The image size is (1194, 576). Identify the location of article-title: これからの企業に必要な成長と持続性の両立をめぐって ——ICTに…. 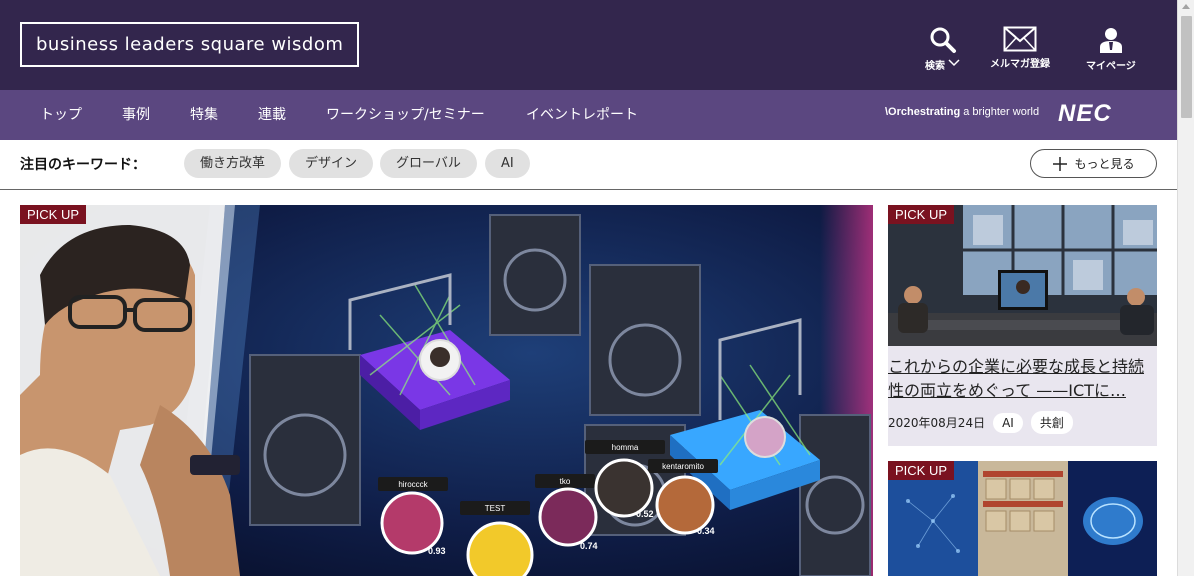
(1022, 379).